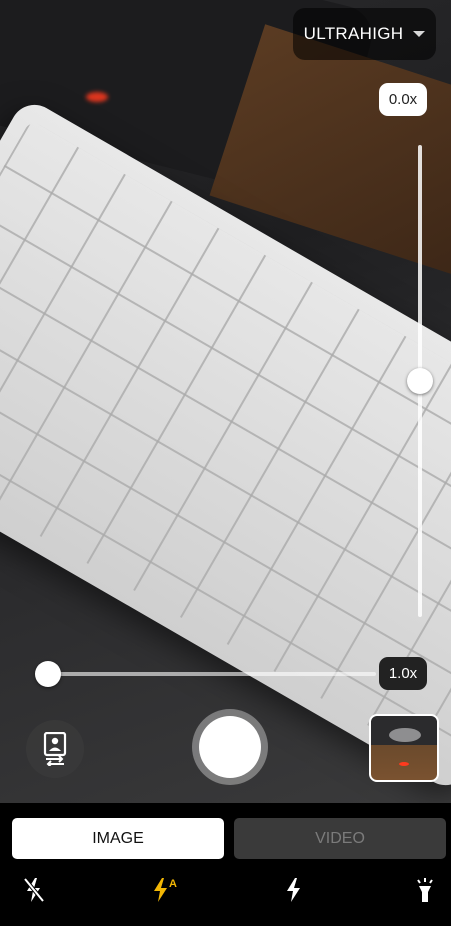 This screenshot has height=926, width=451. I want to click on switch-camera-icon, so click(55, 749).